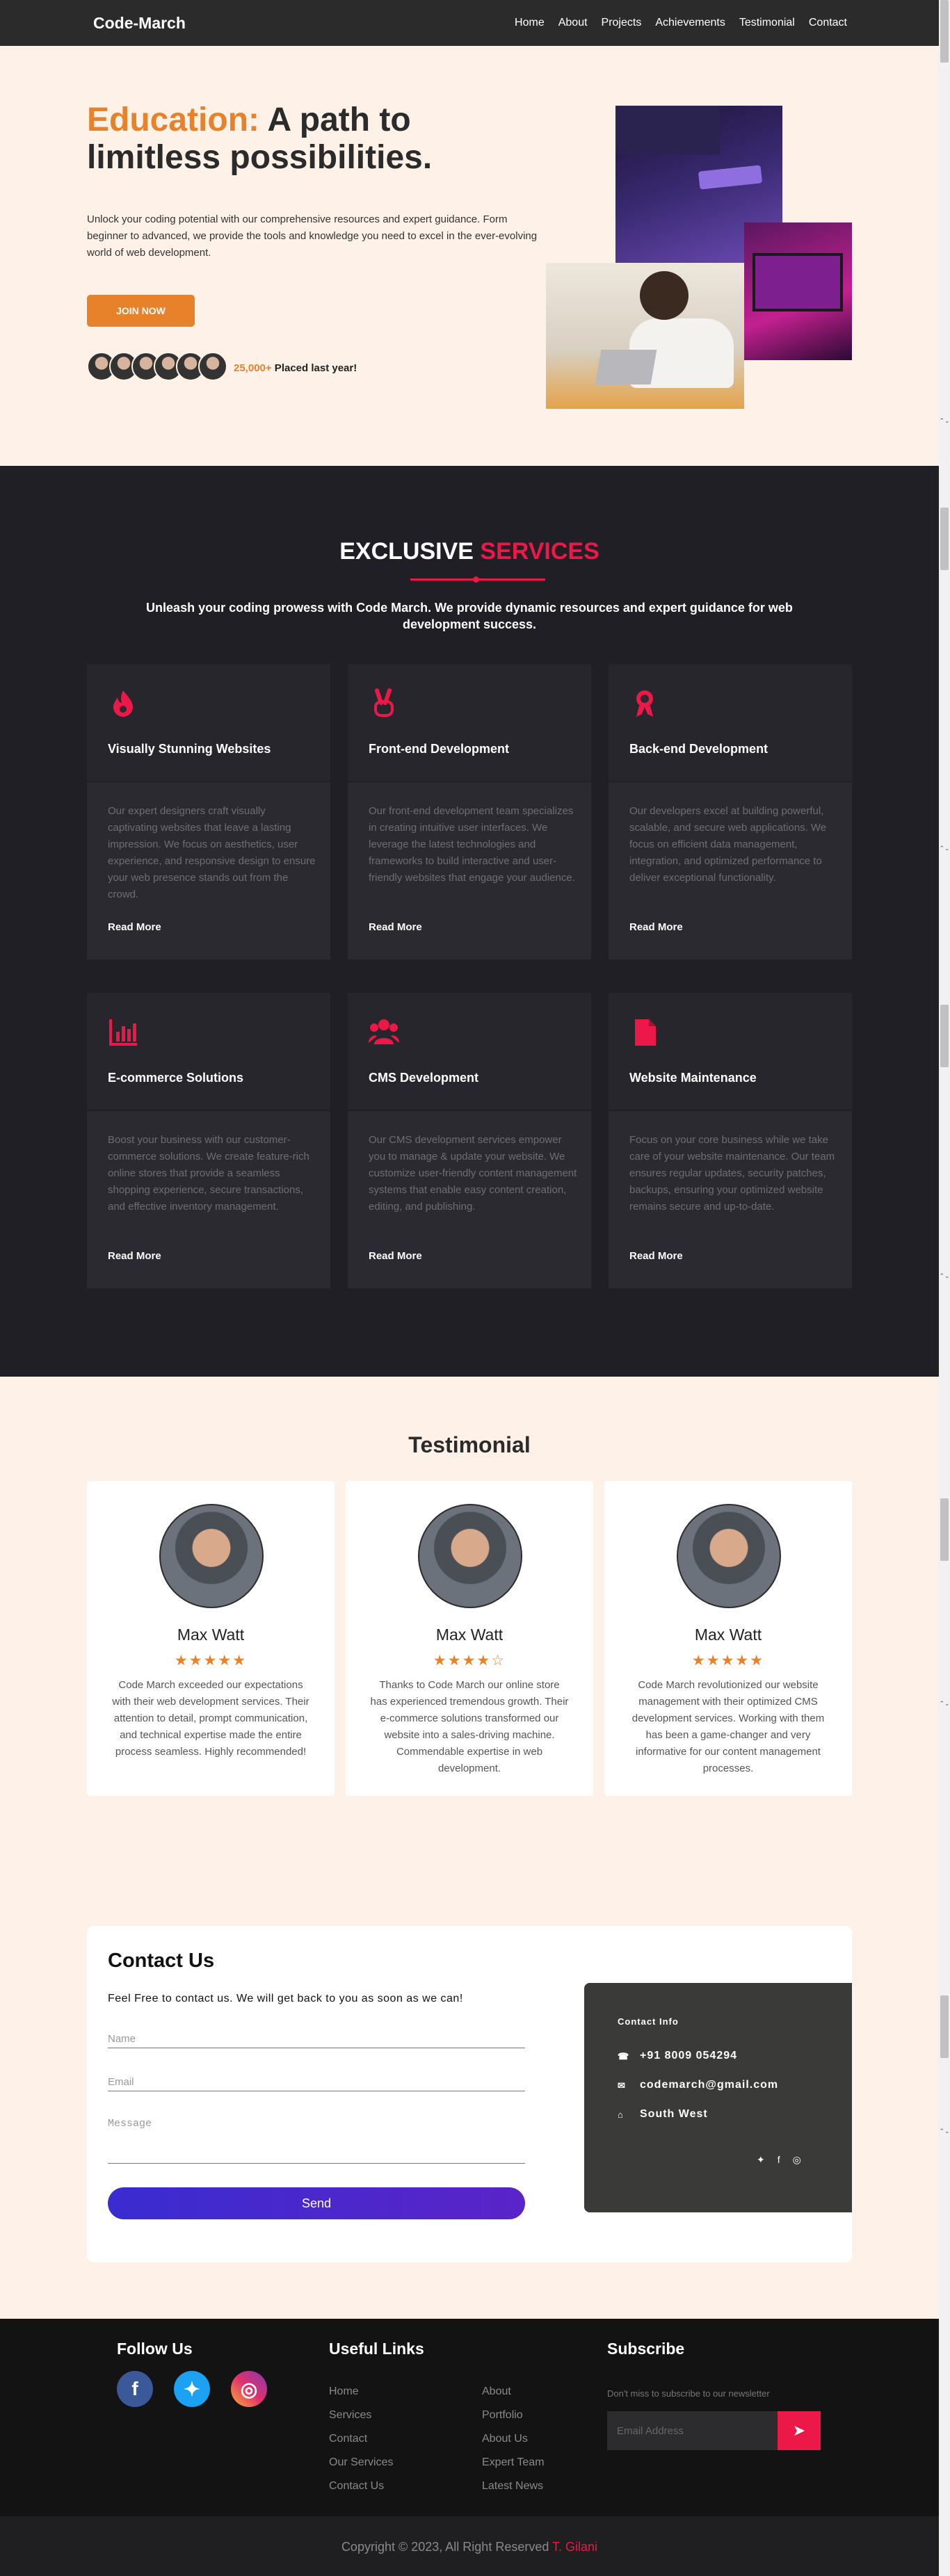 The width and height of the screenshot is (950, 2576). What do you see at coordinates (767, 23) in the screenshot?
I see `nav-link-testimonial: Testimonial` at bounding box center [767, 23].